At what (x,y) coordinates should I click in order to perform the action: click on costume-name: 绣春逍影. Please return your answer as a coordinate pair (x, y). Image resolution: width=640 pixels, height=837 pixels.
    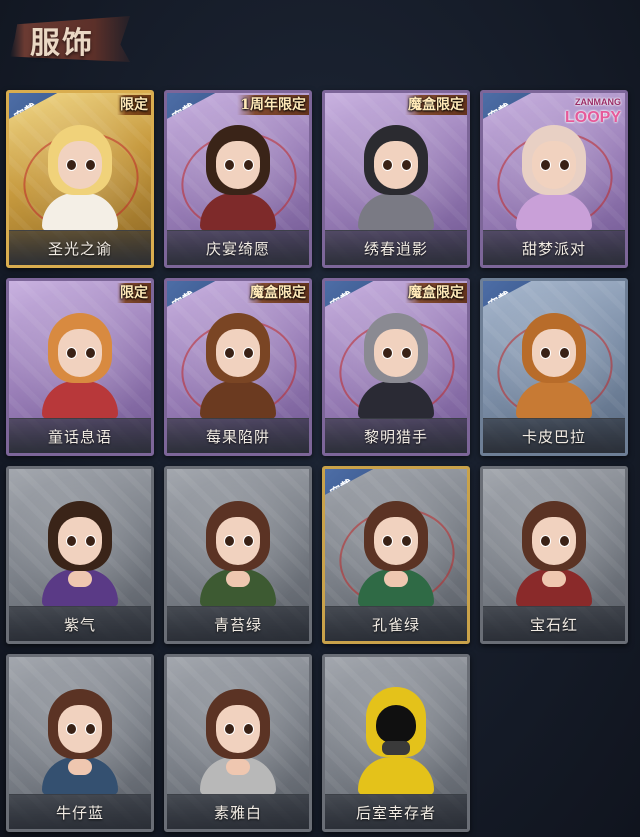
    Looking at the image, I should click on (395, 249).